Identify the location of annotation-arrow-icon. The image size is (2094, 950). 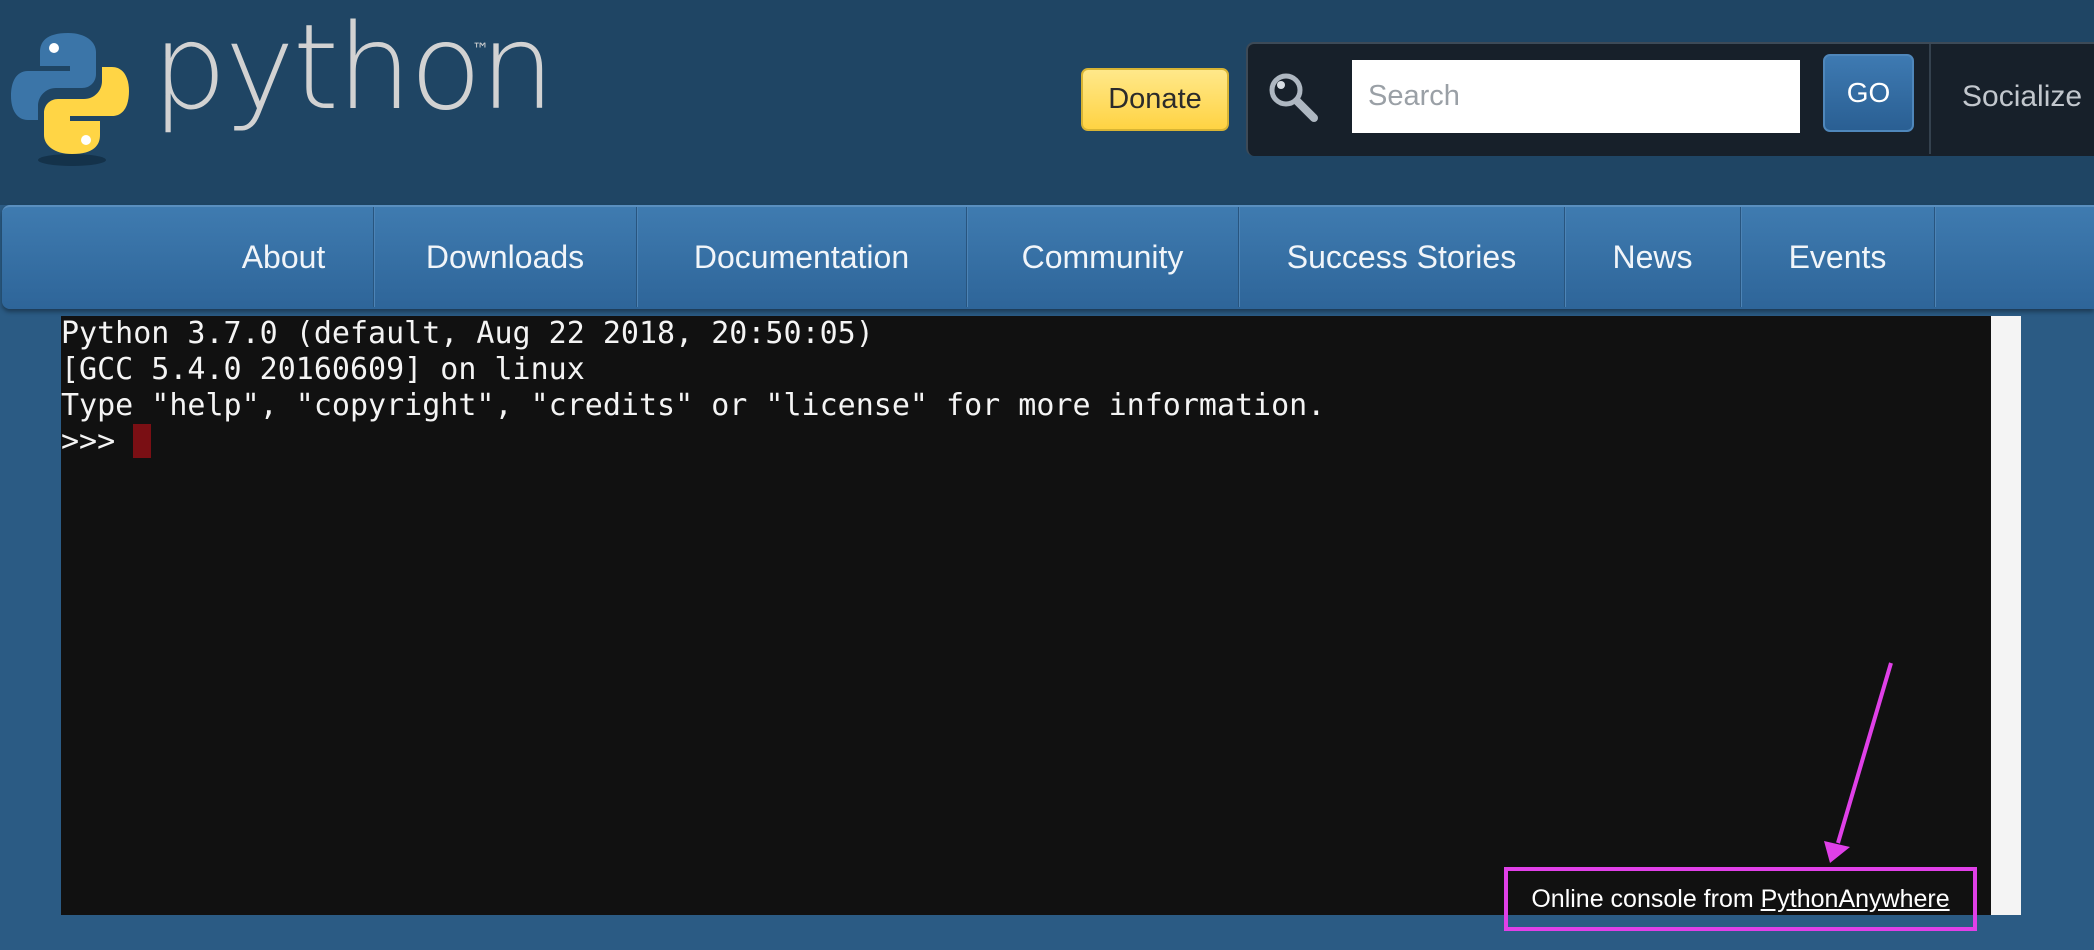
(1858, 762).